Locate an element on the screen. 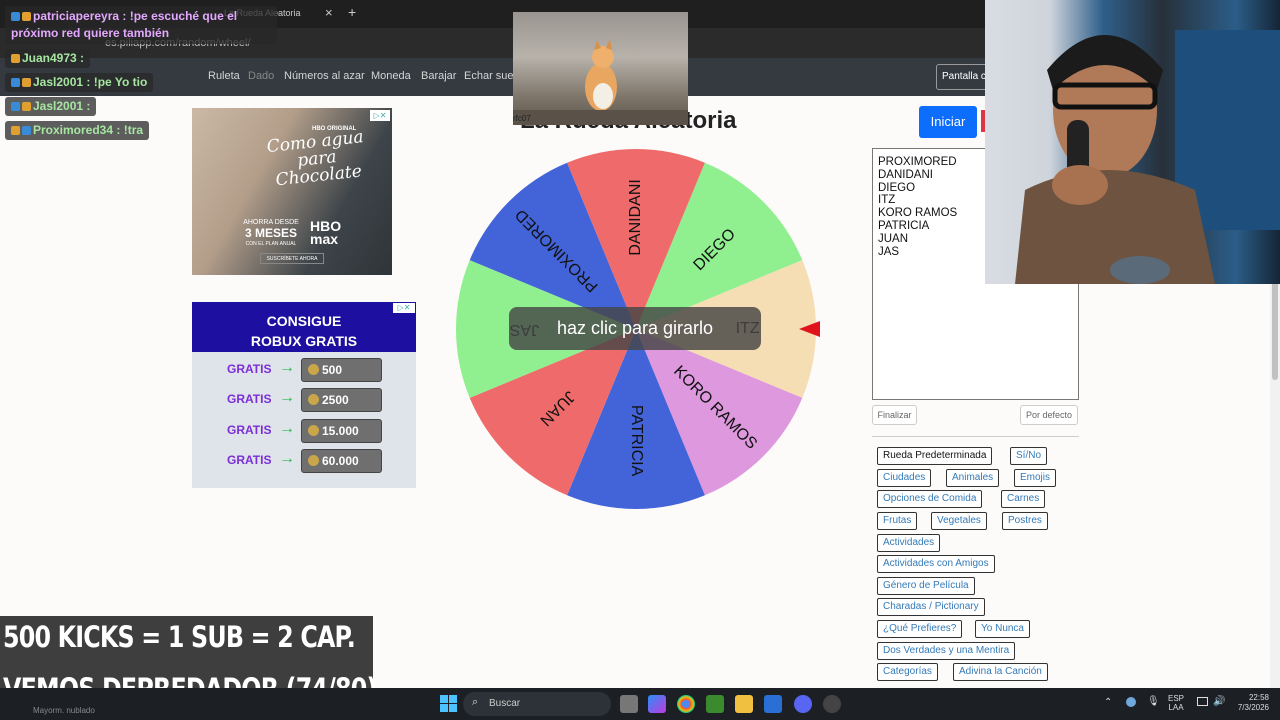  category-actividades-con-amigos: Actividades con Amigos is located at coordinates (936, 564).